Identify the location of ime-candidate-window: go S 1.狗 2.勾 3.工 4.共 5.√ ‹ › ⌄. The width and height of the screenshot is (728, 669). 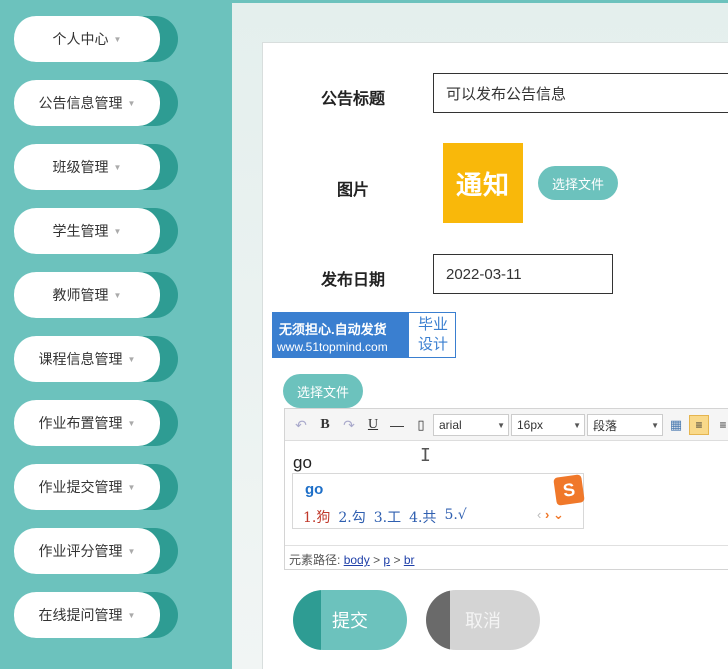
(438, 501).